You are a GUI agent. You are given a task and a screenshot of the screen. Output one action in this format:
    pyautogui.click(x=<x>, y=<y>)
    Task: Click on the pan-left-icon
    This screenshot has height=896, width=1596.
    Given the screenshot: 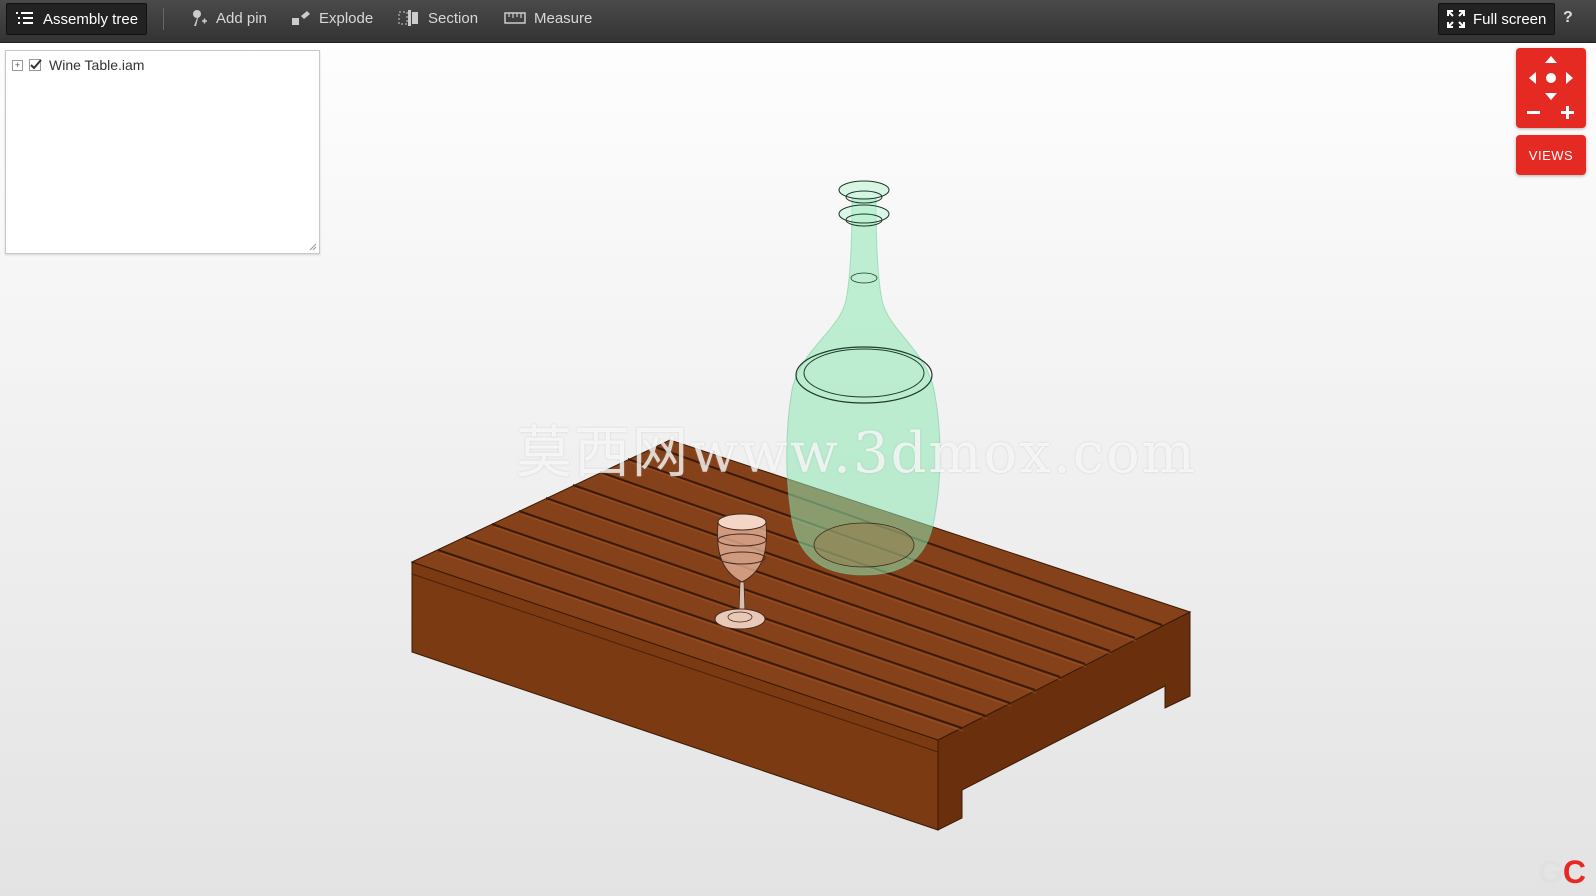 What is the action you would take?
    pyautogui.click(x=1532, y=78)
    